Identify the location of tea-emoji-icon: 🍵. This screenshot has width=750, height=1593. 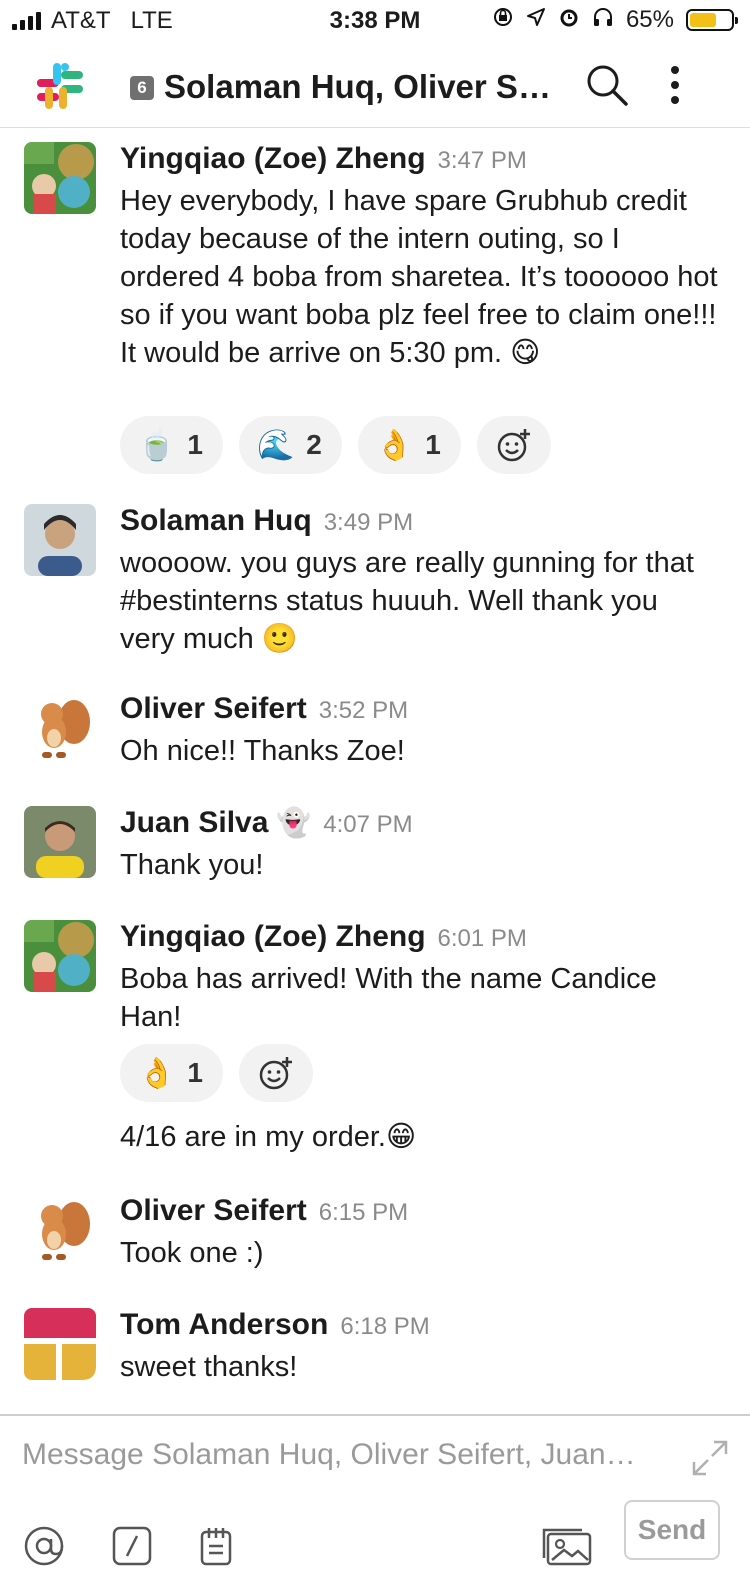
(157, 445).